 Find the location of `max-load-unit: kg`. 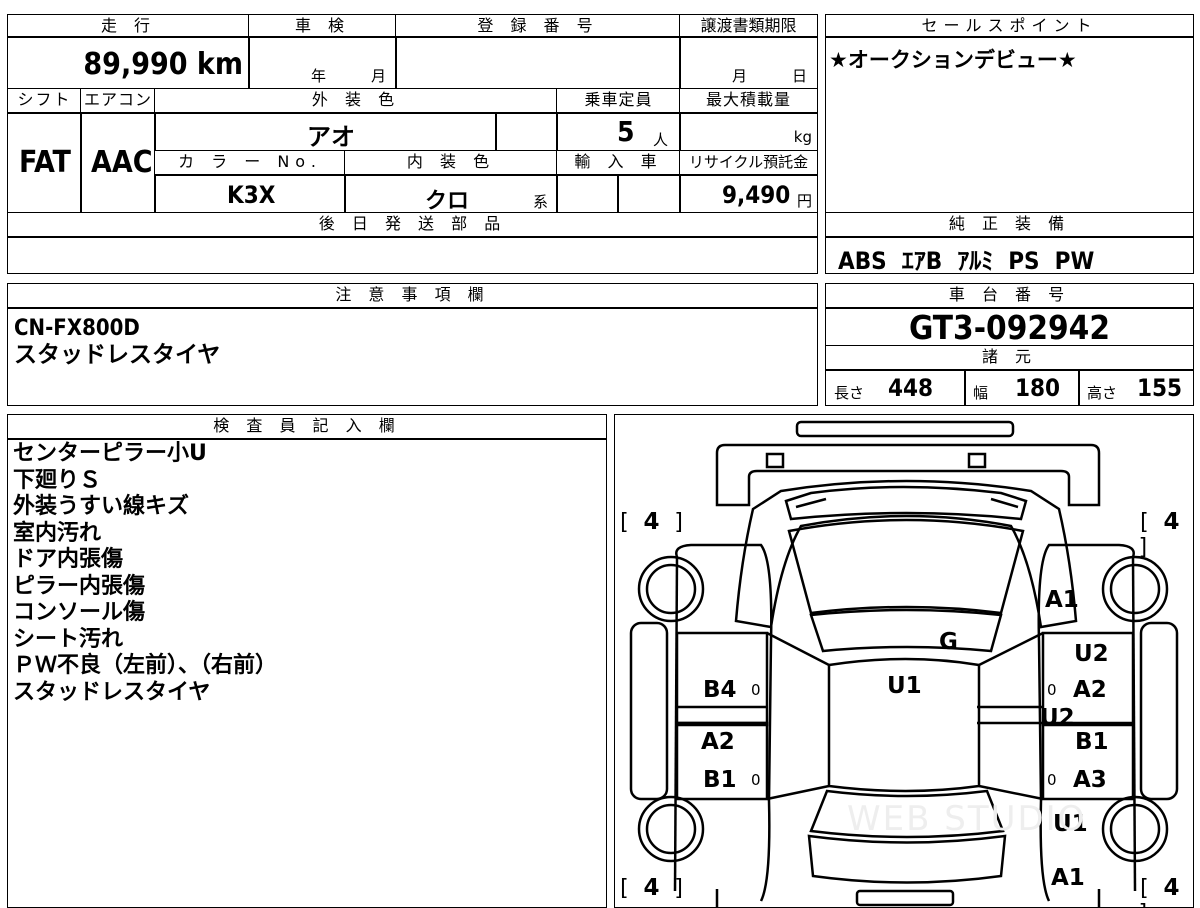

max-load-unit: kg is located at coordinates (802, 137).